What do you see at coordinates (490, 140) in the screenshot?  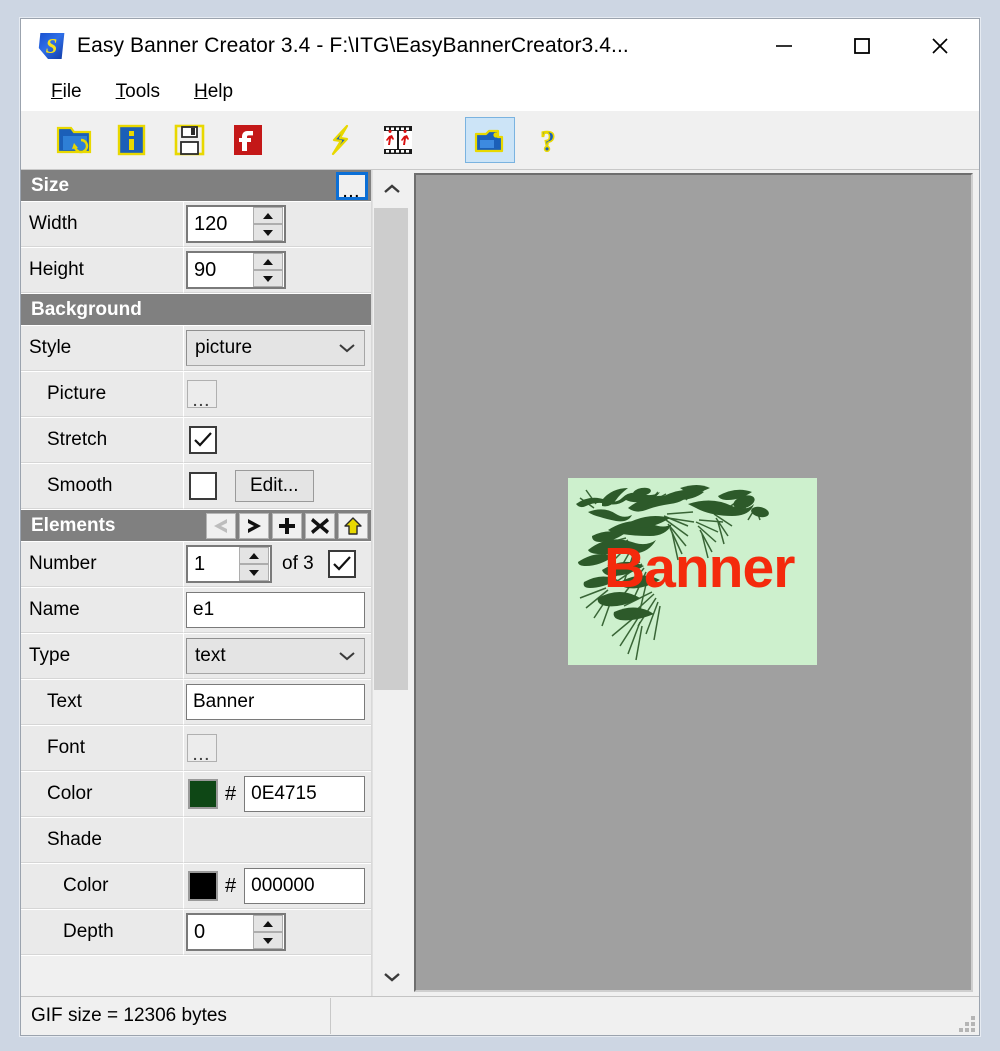 I see `preview-camera-icon` at bounding box center [490, 140].